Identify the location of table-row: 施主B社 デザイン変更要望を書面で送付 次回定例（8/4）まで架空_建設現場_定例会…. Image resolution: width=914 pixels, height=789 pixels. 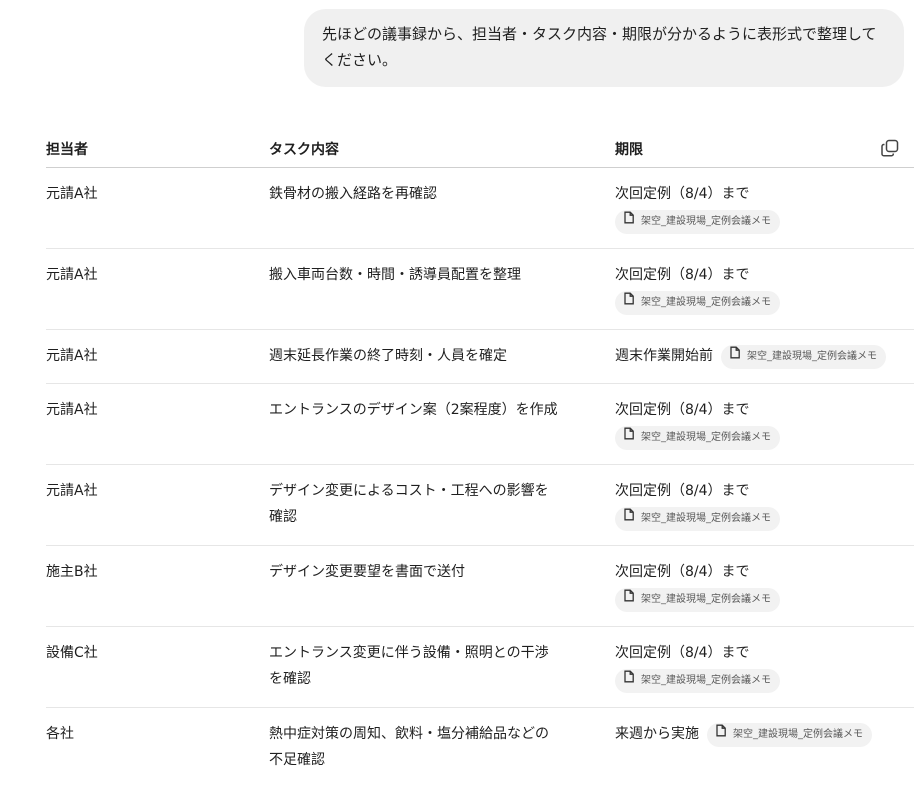
(480, 586).